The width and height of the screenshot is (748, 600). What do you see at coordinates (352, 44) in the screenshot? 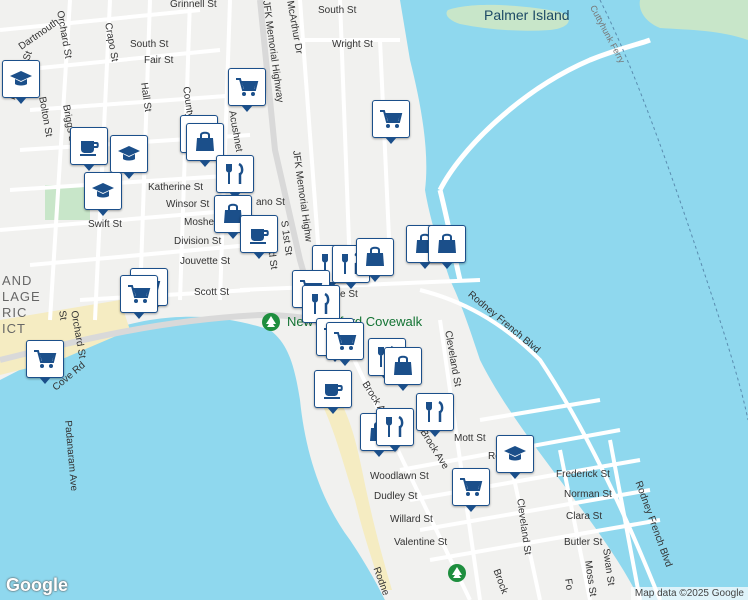
I see `label-wright: Wright St` at bounding box center [352, 44].